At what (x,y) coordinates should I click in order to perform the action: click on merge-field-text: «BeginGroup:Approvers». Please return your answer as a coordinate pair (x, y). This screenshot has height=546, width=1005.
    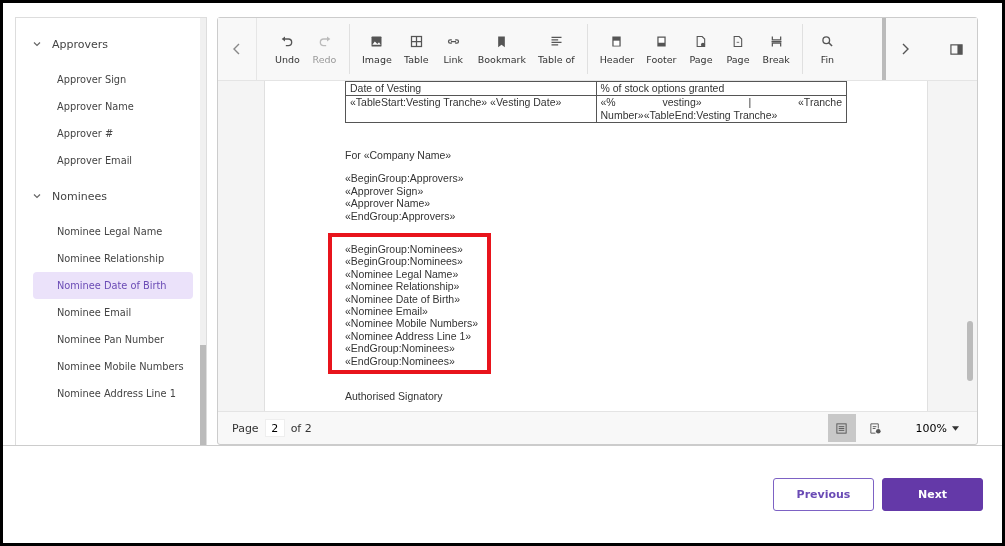
    Looking at the image, I should click on (405, 178).